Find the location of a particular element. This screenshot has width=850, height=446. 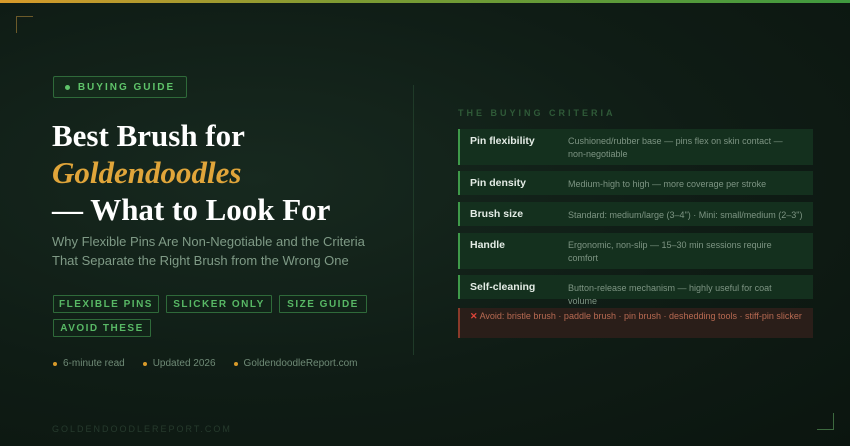

title-line-1: Best Brush for is located at coordinates (148, 135).